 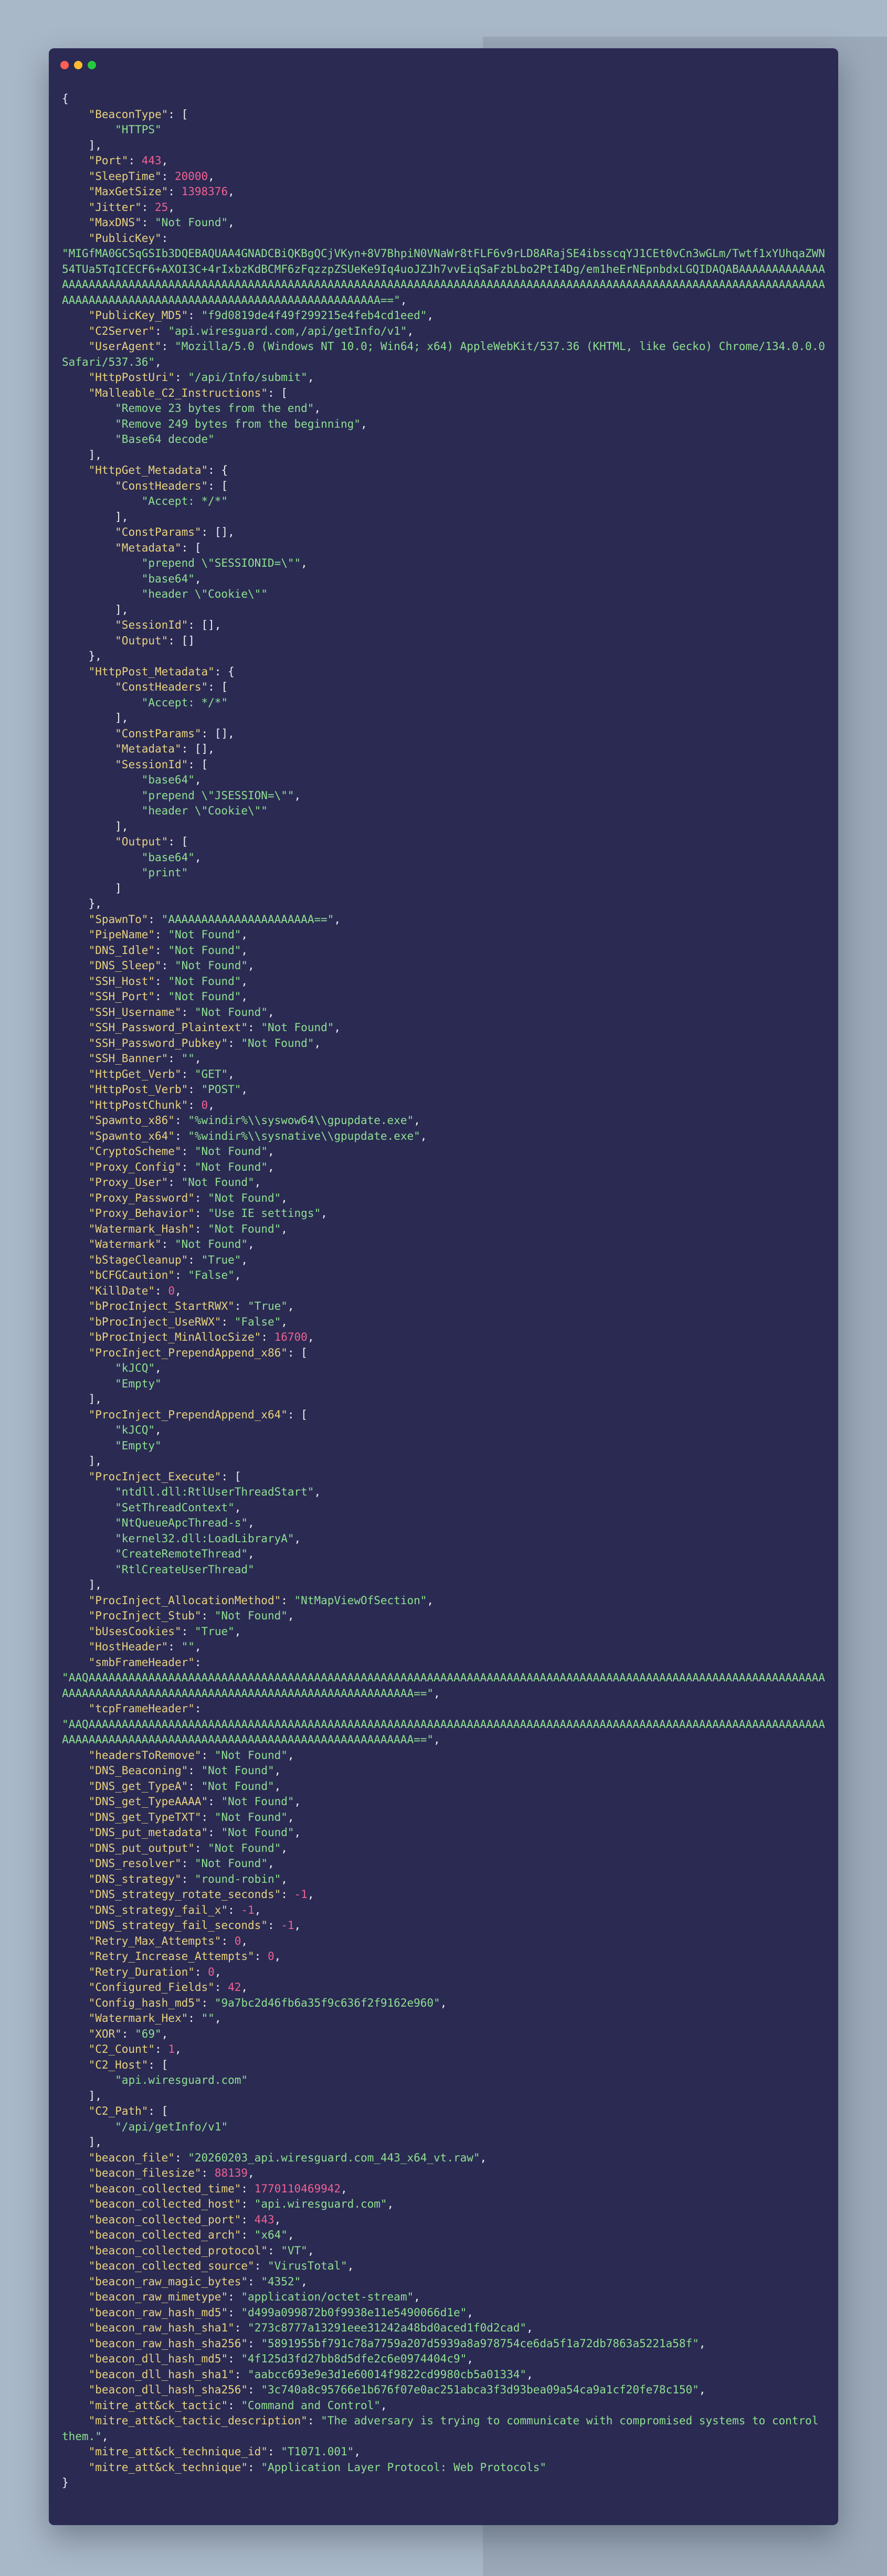 I want to click on json-key: "CryptoScheme", so click(x=135, y=1151).